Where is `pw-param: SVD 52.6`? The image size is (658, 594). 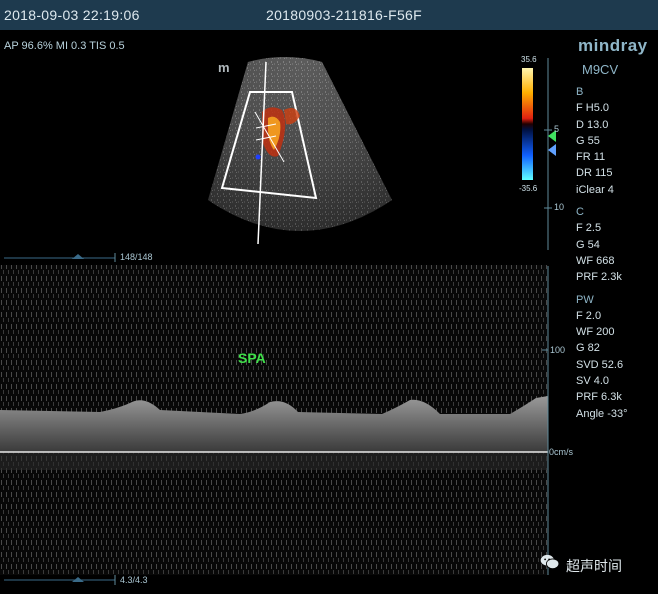
pw-param: SVD 52.6 is located at coordinates (600, 364).